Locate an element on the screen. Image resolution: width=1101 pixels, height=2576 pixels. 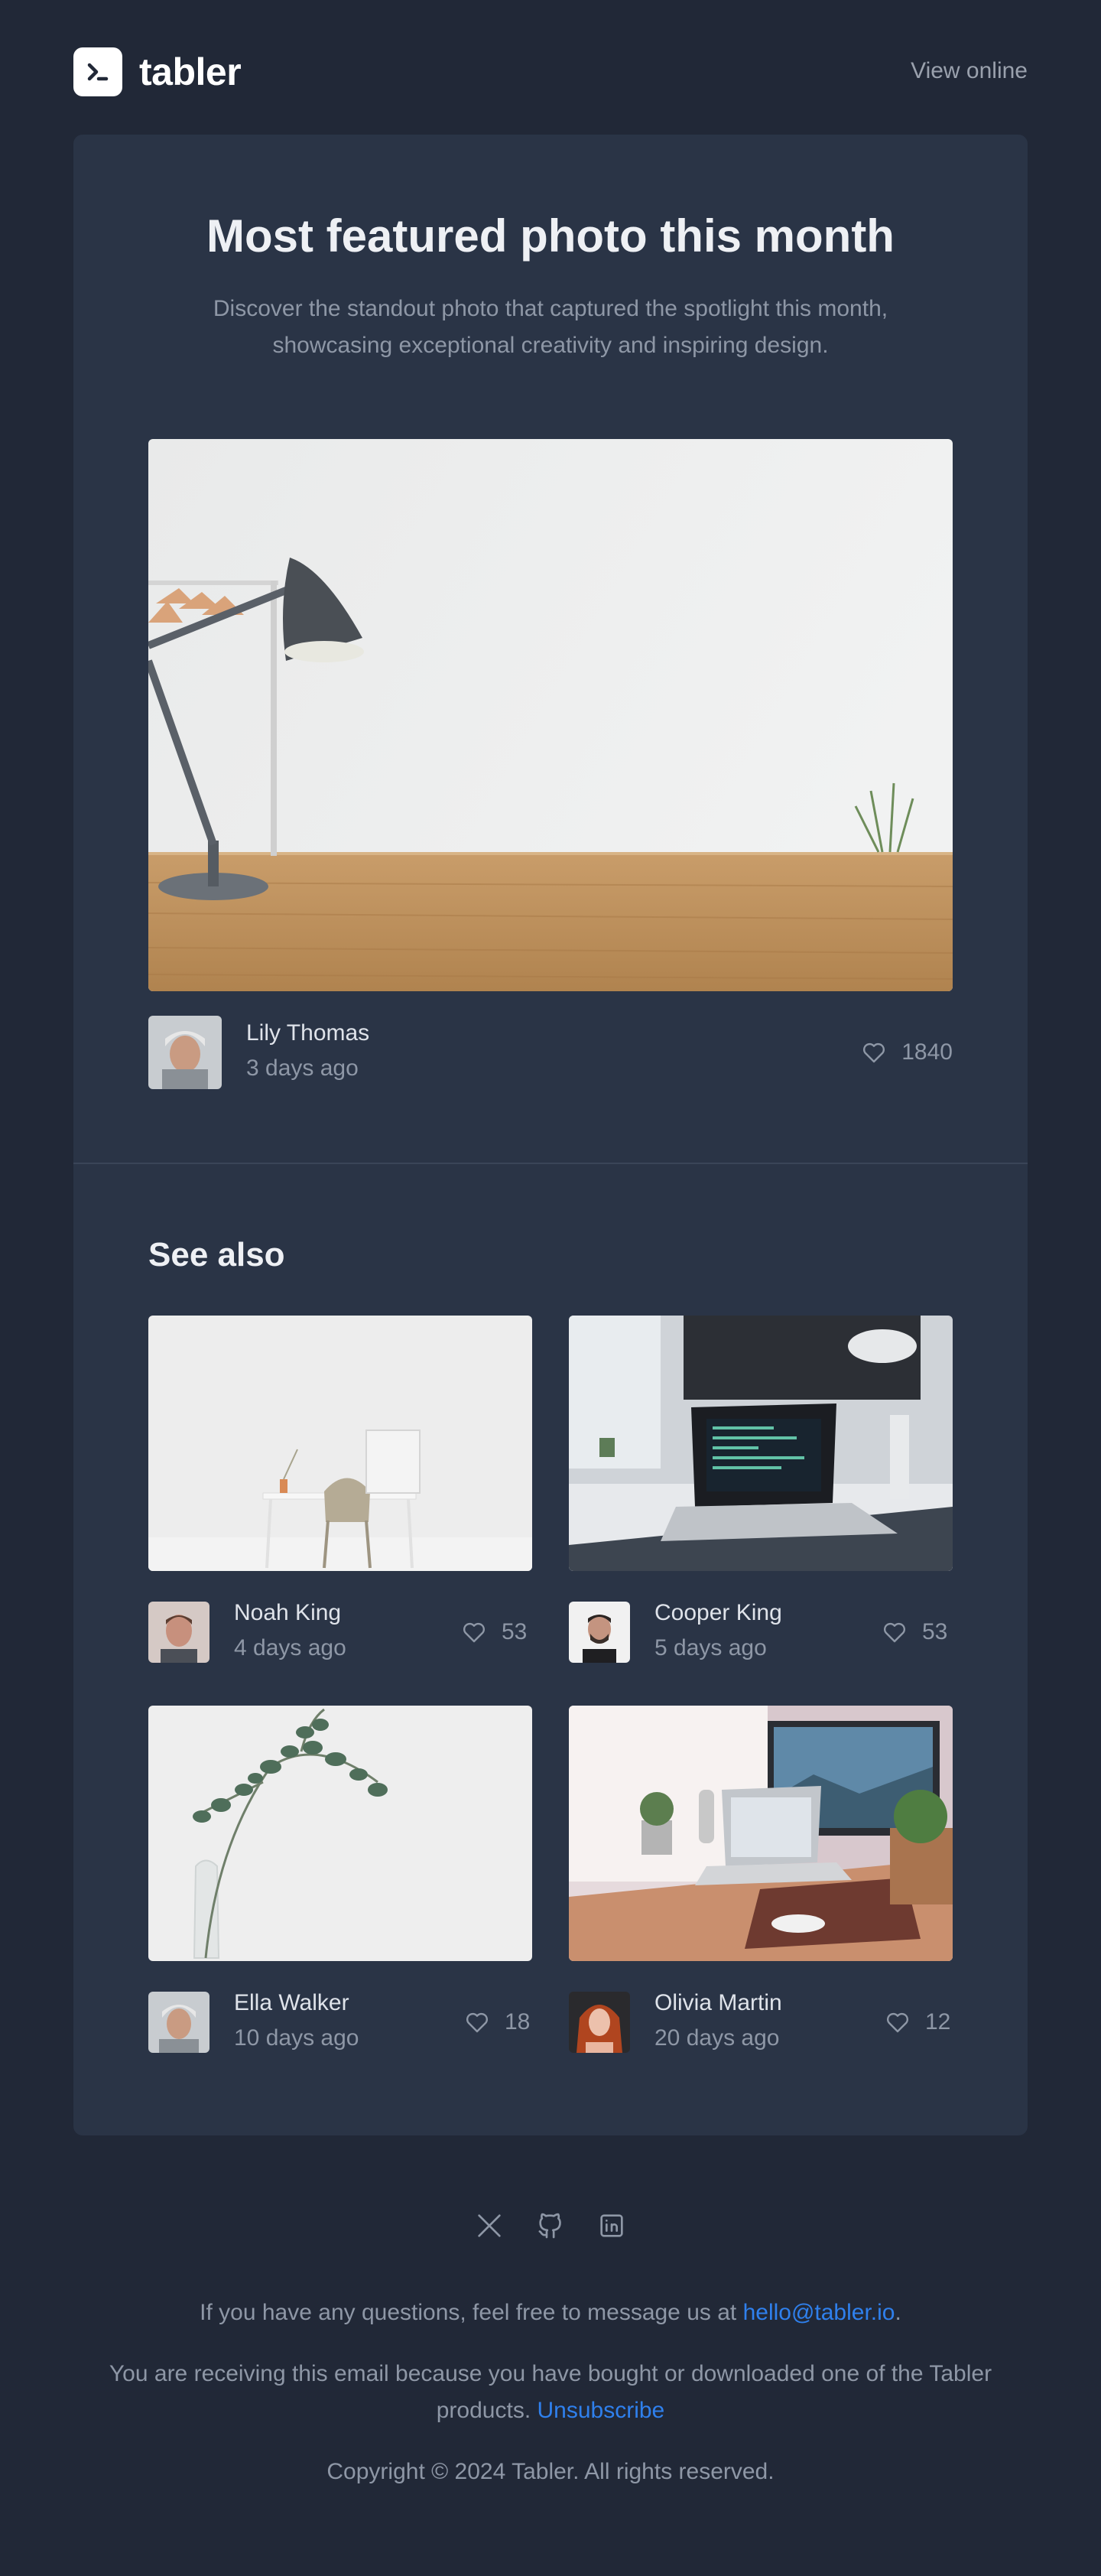
view-online-link: View online is located at coordinates (969, 71).